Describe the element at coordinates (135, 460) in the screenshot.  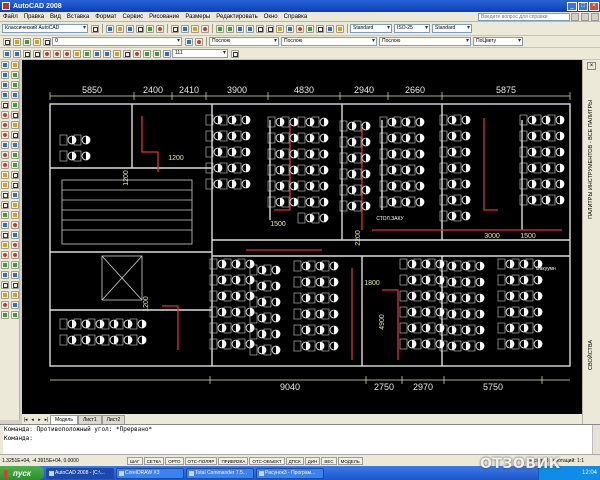
I see `snap-toggle: ШАГ` at that location.